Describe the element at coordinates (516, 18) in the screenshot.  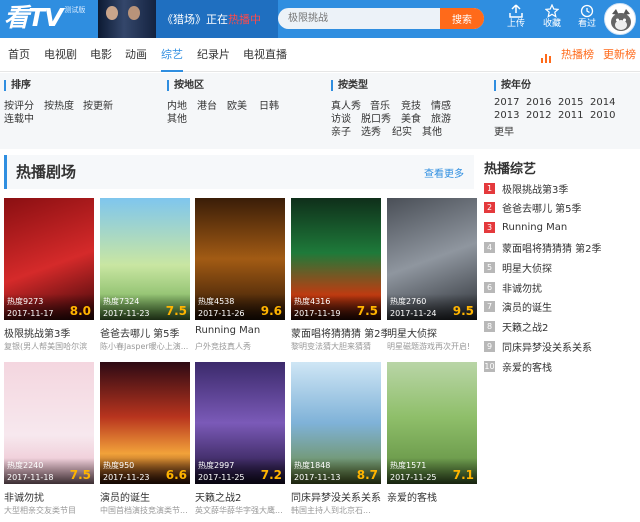
I see `upload-button: 上传` at that location.